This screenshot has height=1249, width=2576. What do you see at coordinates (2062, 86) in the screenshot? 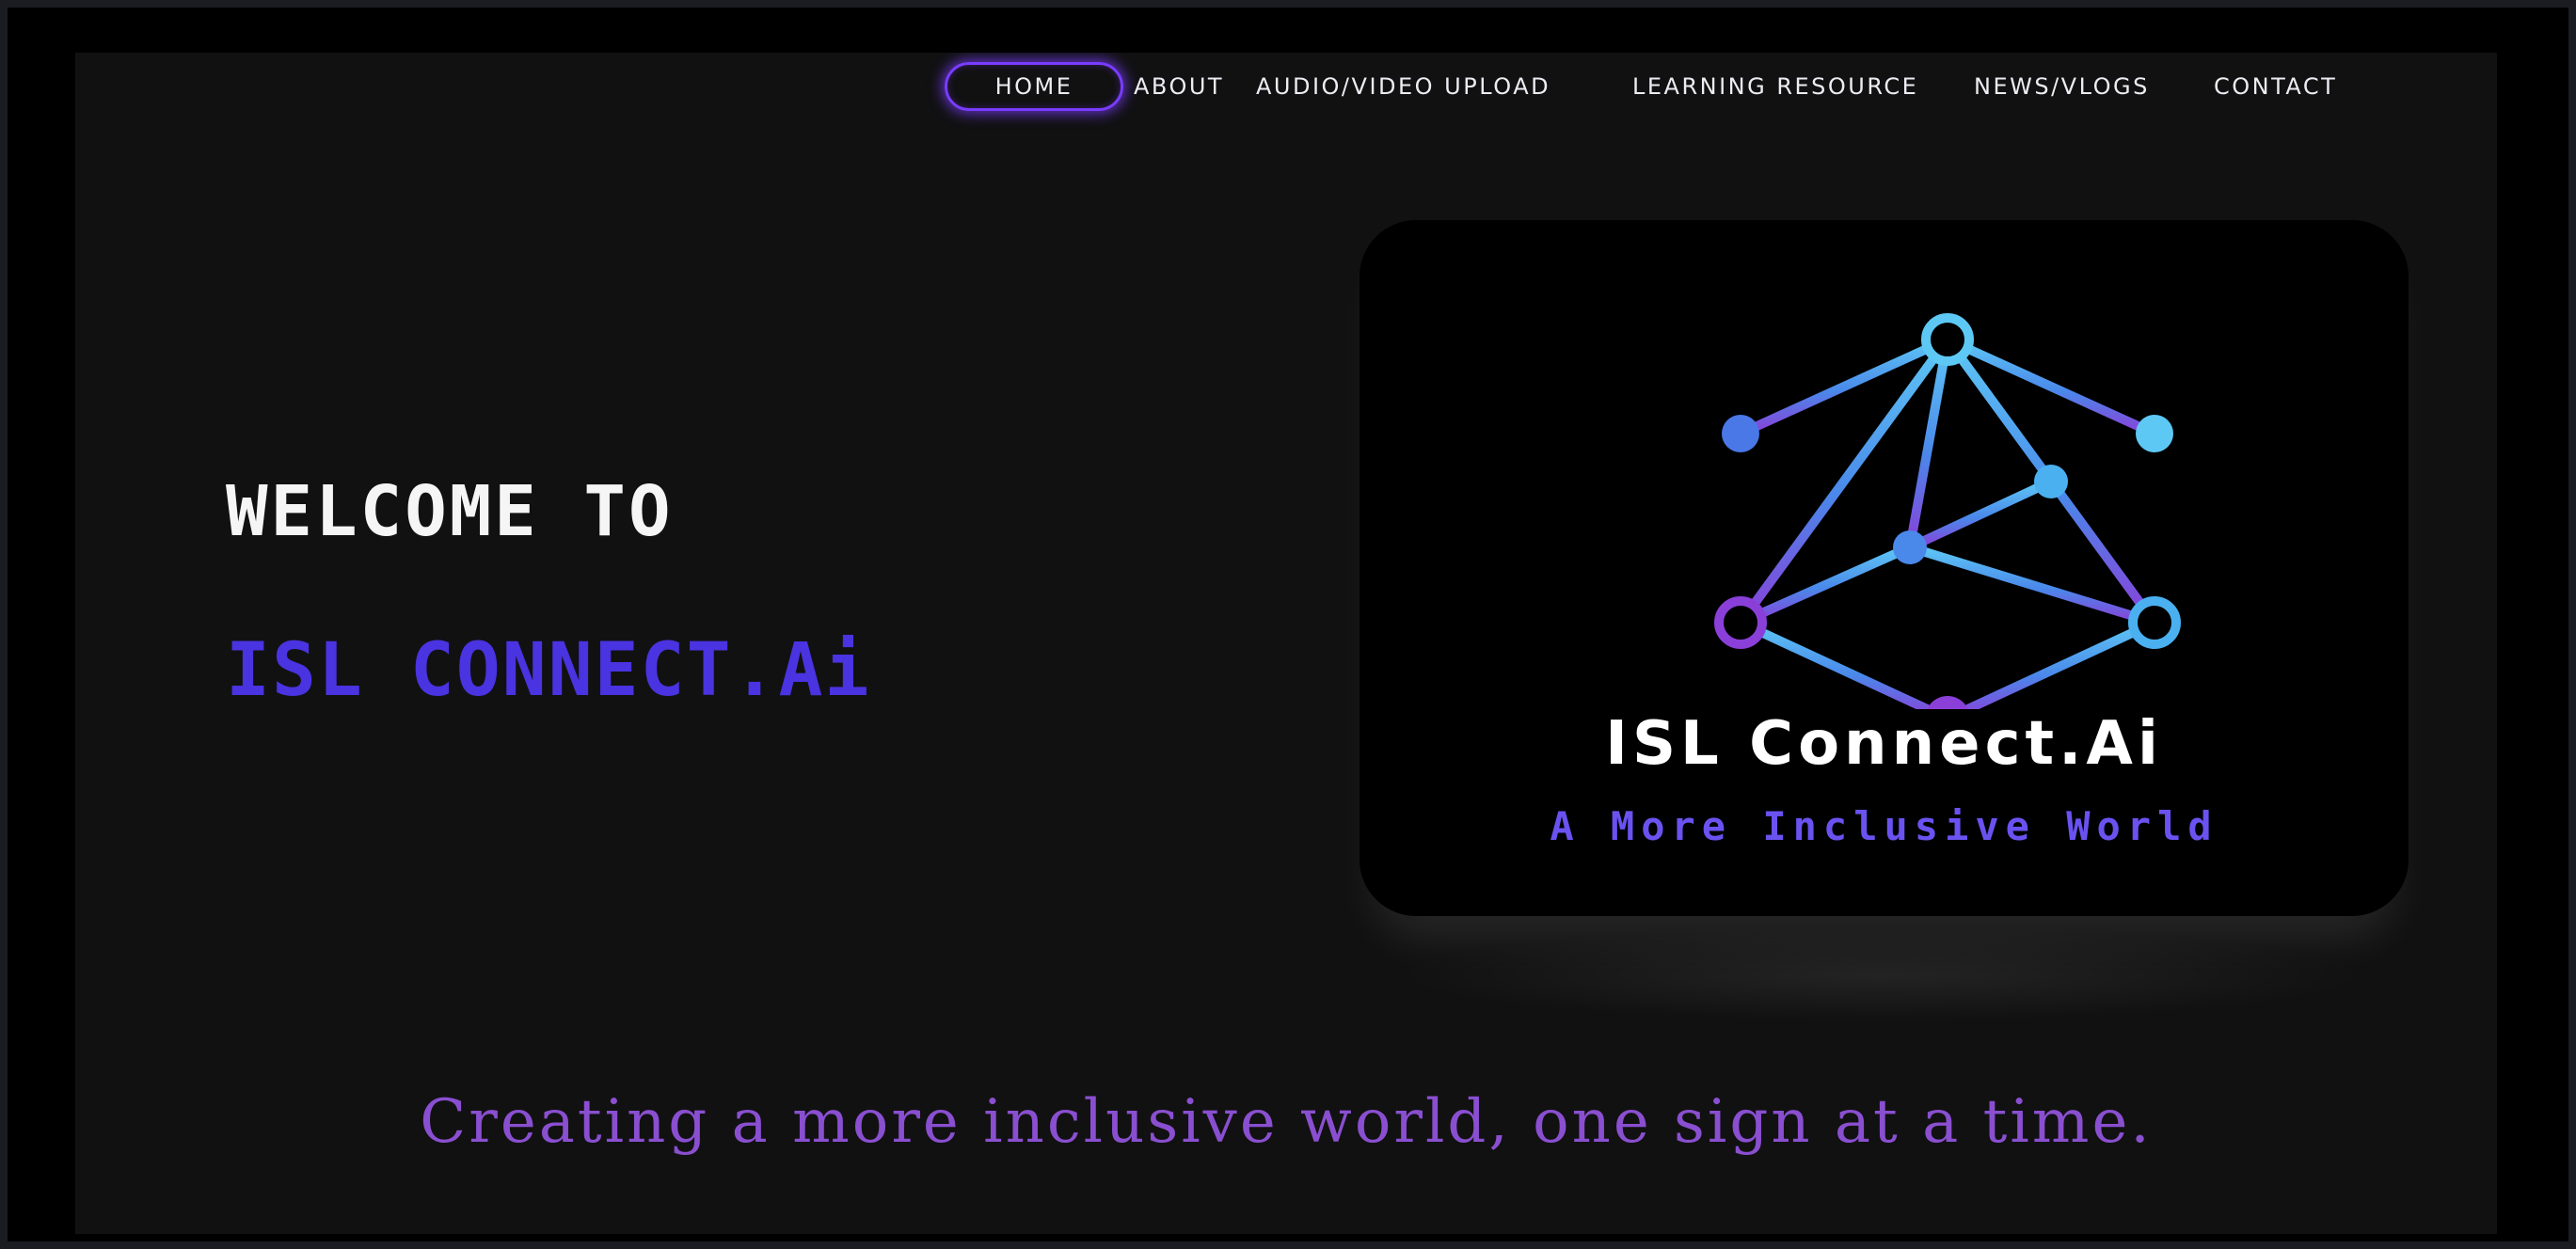
I see `nav-news-vlogs-link: NEWS/VLOGS` at bounding box center [2062, 86].